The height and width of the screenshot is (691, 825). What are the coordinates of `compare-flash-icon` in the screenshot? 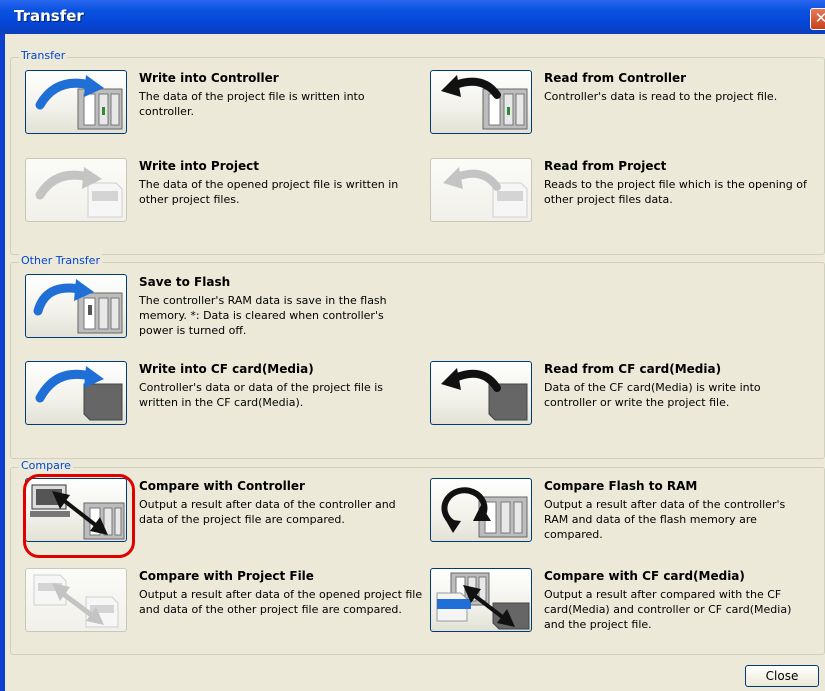 It's located at (484, 512).